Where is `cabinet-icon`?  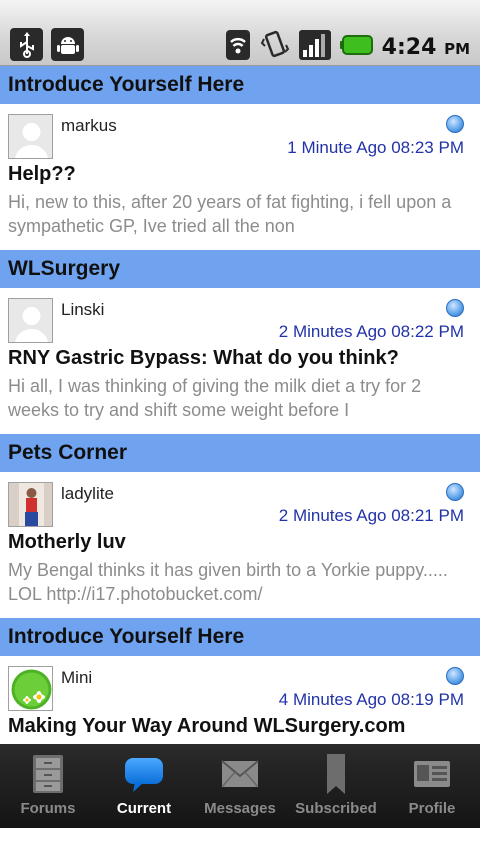 cabinet-icon is located at coordinates (48, 774).